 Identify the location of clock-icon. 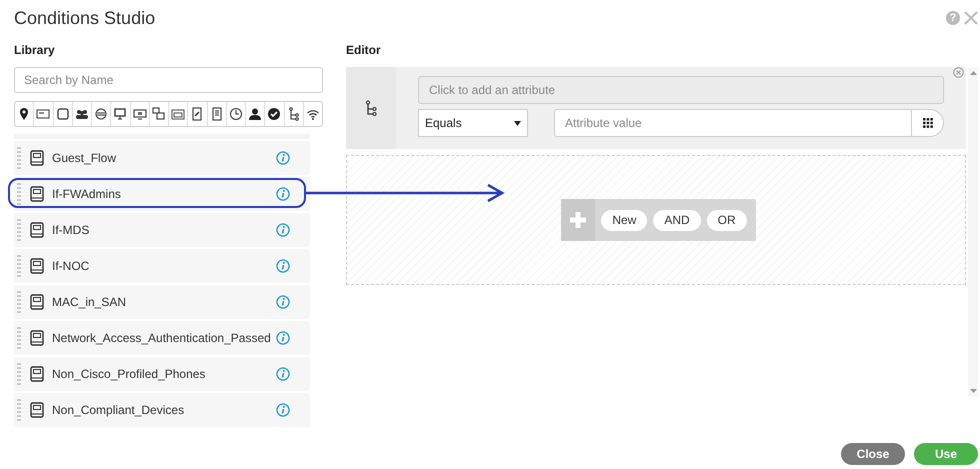
(235, 114).